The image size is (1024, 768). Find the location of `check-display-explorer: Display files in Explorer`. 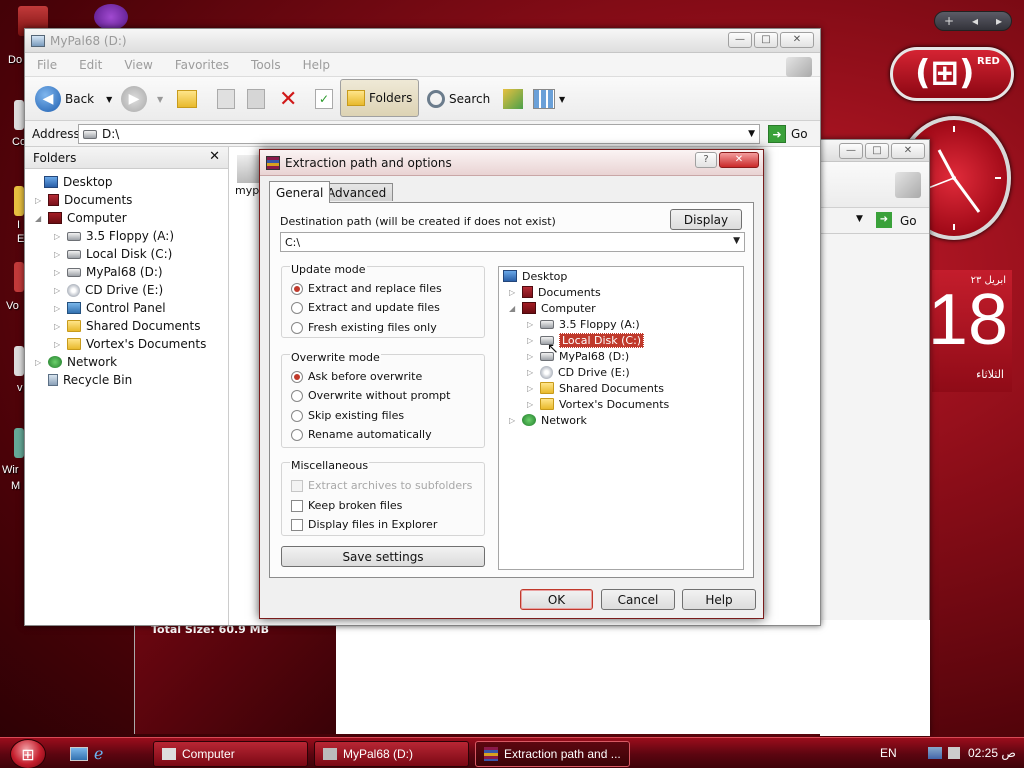

check-display-explorer: Display files in Explorer is located at coordinates (364, 524).